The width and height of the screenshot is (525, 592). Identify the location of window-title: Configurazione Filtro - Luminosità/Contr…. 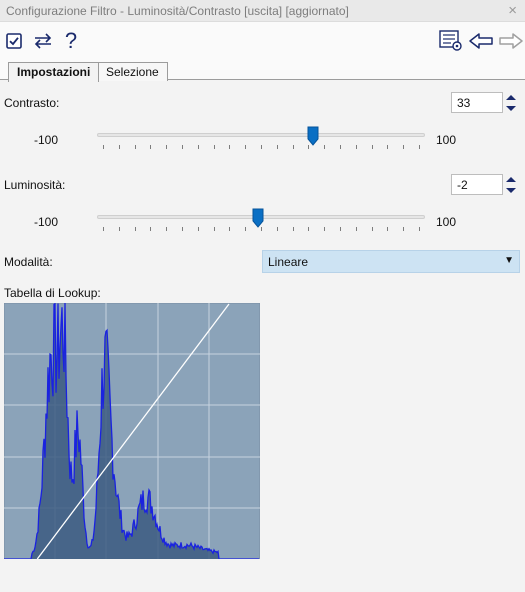
(177, 11).